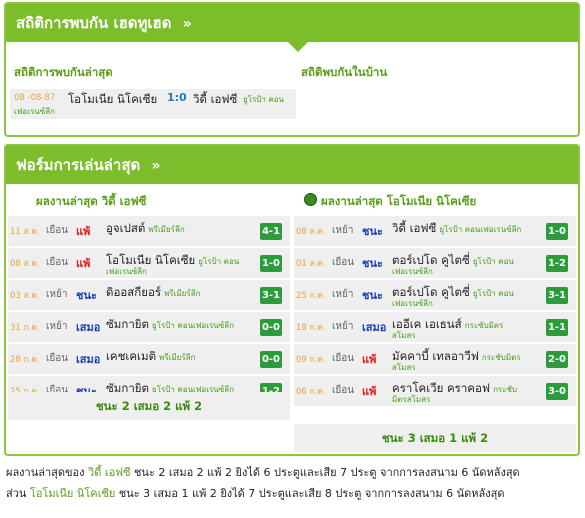 Image resolution: width=585 pixels, height=518 pixels. I want to click on score-badge: 3-0, so click(557, 391).